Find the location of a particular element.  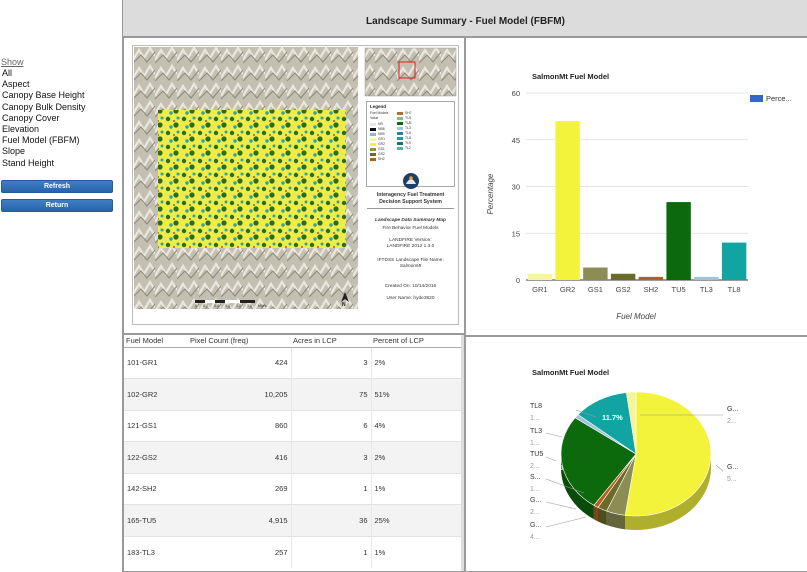

bar-tl3 is located at coordinates (706, 278).